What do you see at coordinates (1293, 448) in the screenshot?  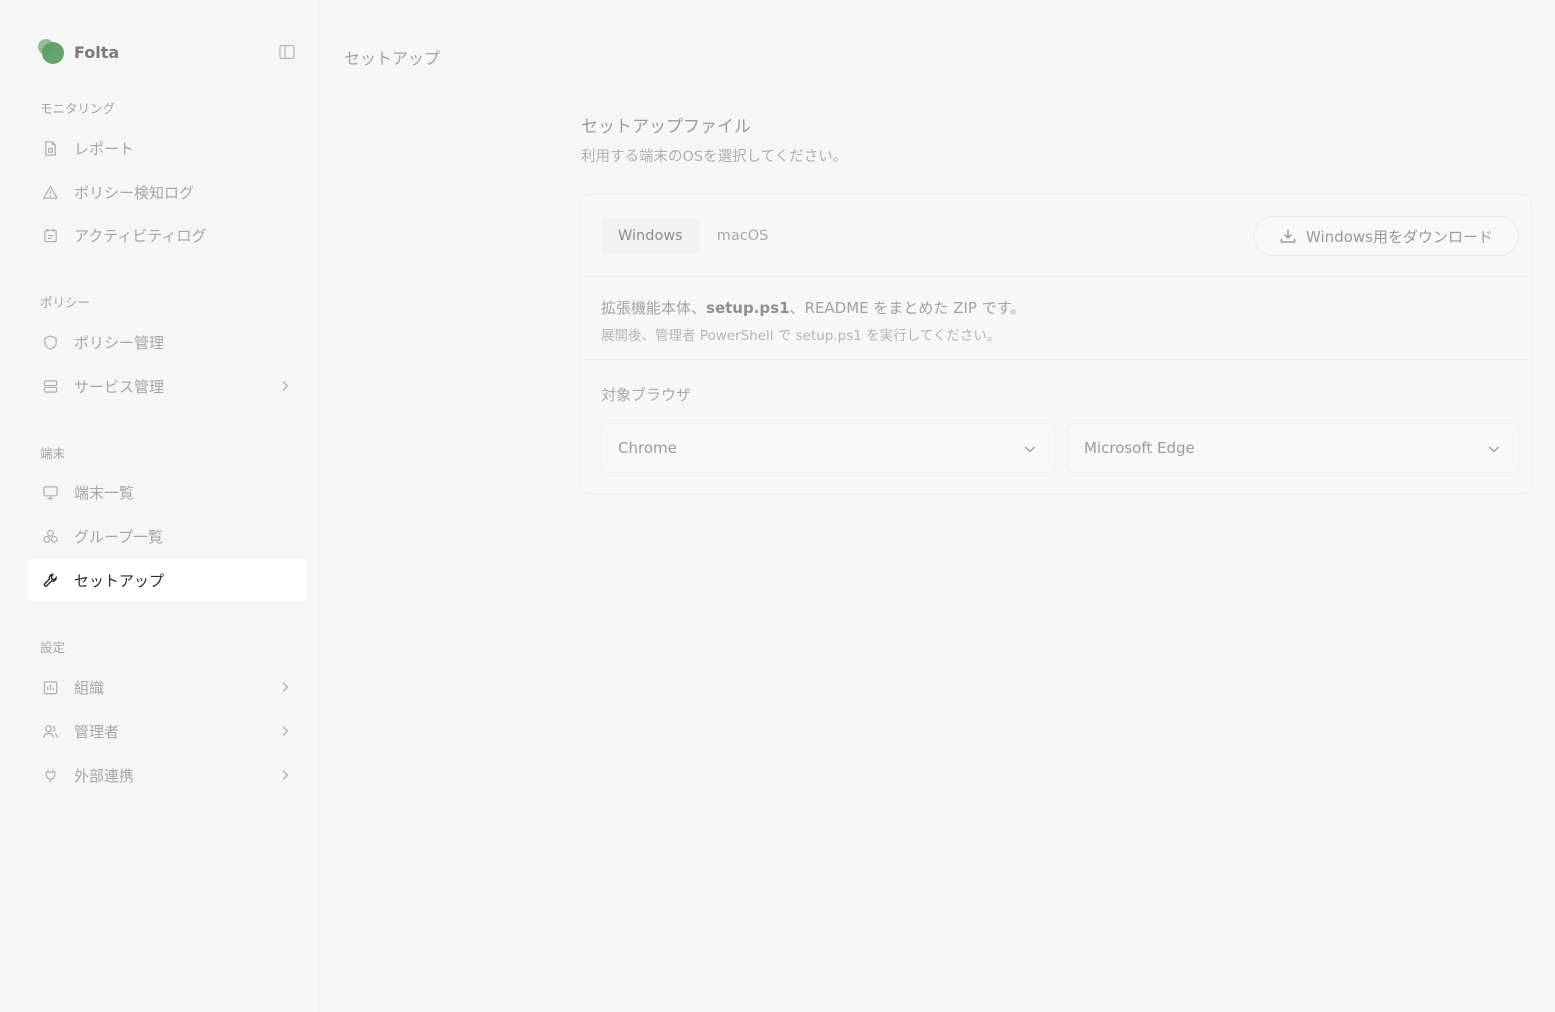 I see `browser-select-edge: Microsoft Edge` at bounding box center [1293, 448].